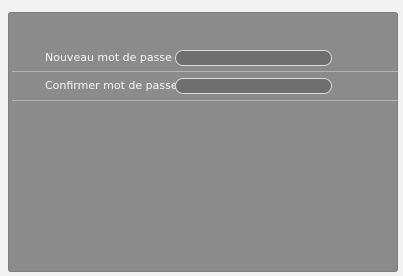  I want to click on new-password-field, so click(253, 58).